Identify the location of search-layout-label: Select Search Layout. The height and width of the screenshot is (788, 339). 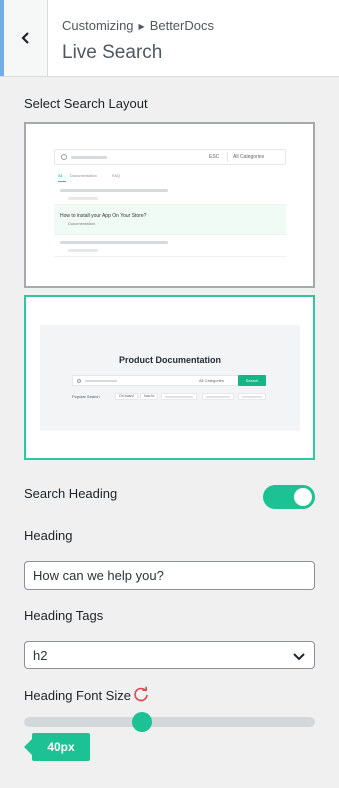
(86, 103).